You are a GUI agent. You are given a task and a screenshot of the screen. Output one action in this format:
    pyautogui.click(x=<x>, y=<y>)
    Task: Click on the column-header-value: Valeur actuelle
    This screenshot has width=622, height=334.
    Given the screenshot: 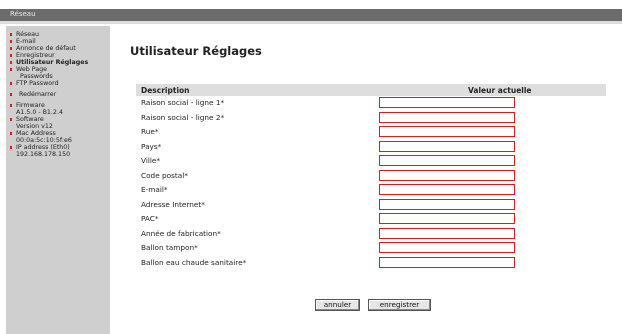 What is the action you would take?
    pyautogui.click(x=500, y=90)
    